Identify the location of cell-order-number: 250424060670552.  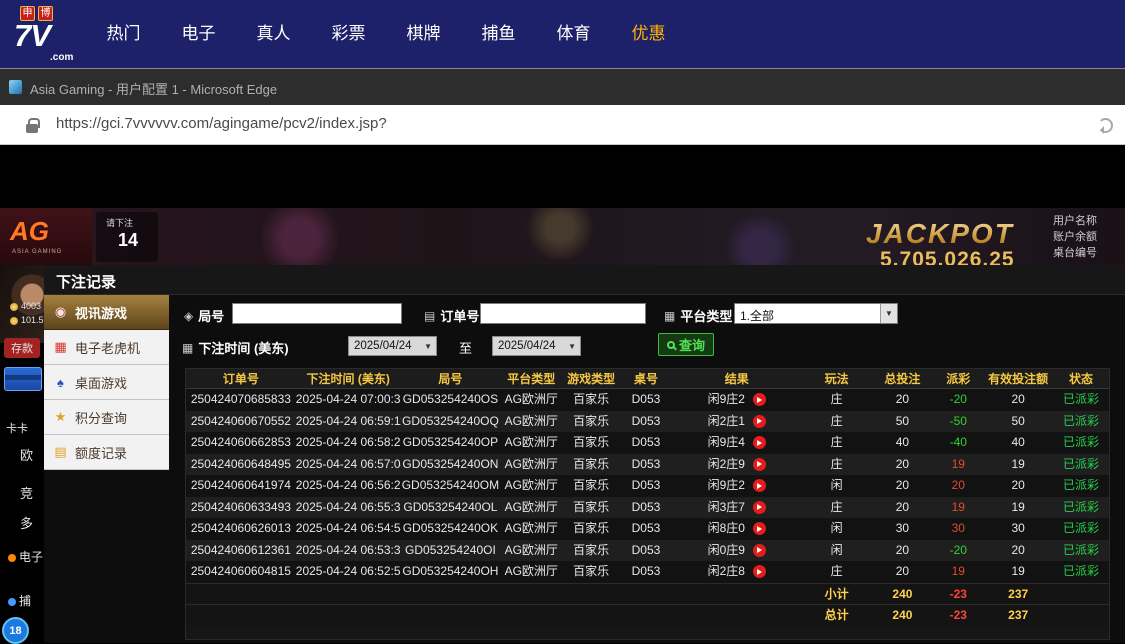
(240, 420).